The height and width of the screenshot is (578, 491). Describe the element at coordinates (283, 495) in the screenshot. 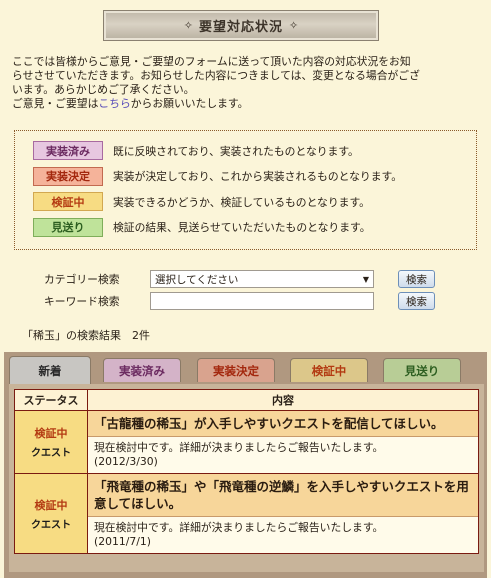

I see `request-title: 「飛竜種の稀玉」や「飛竜種の逆鱗」を入手しやすいクエストを用 意してほしい。` at that location.